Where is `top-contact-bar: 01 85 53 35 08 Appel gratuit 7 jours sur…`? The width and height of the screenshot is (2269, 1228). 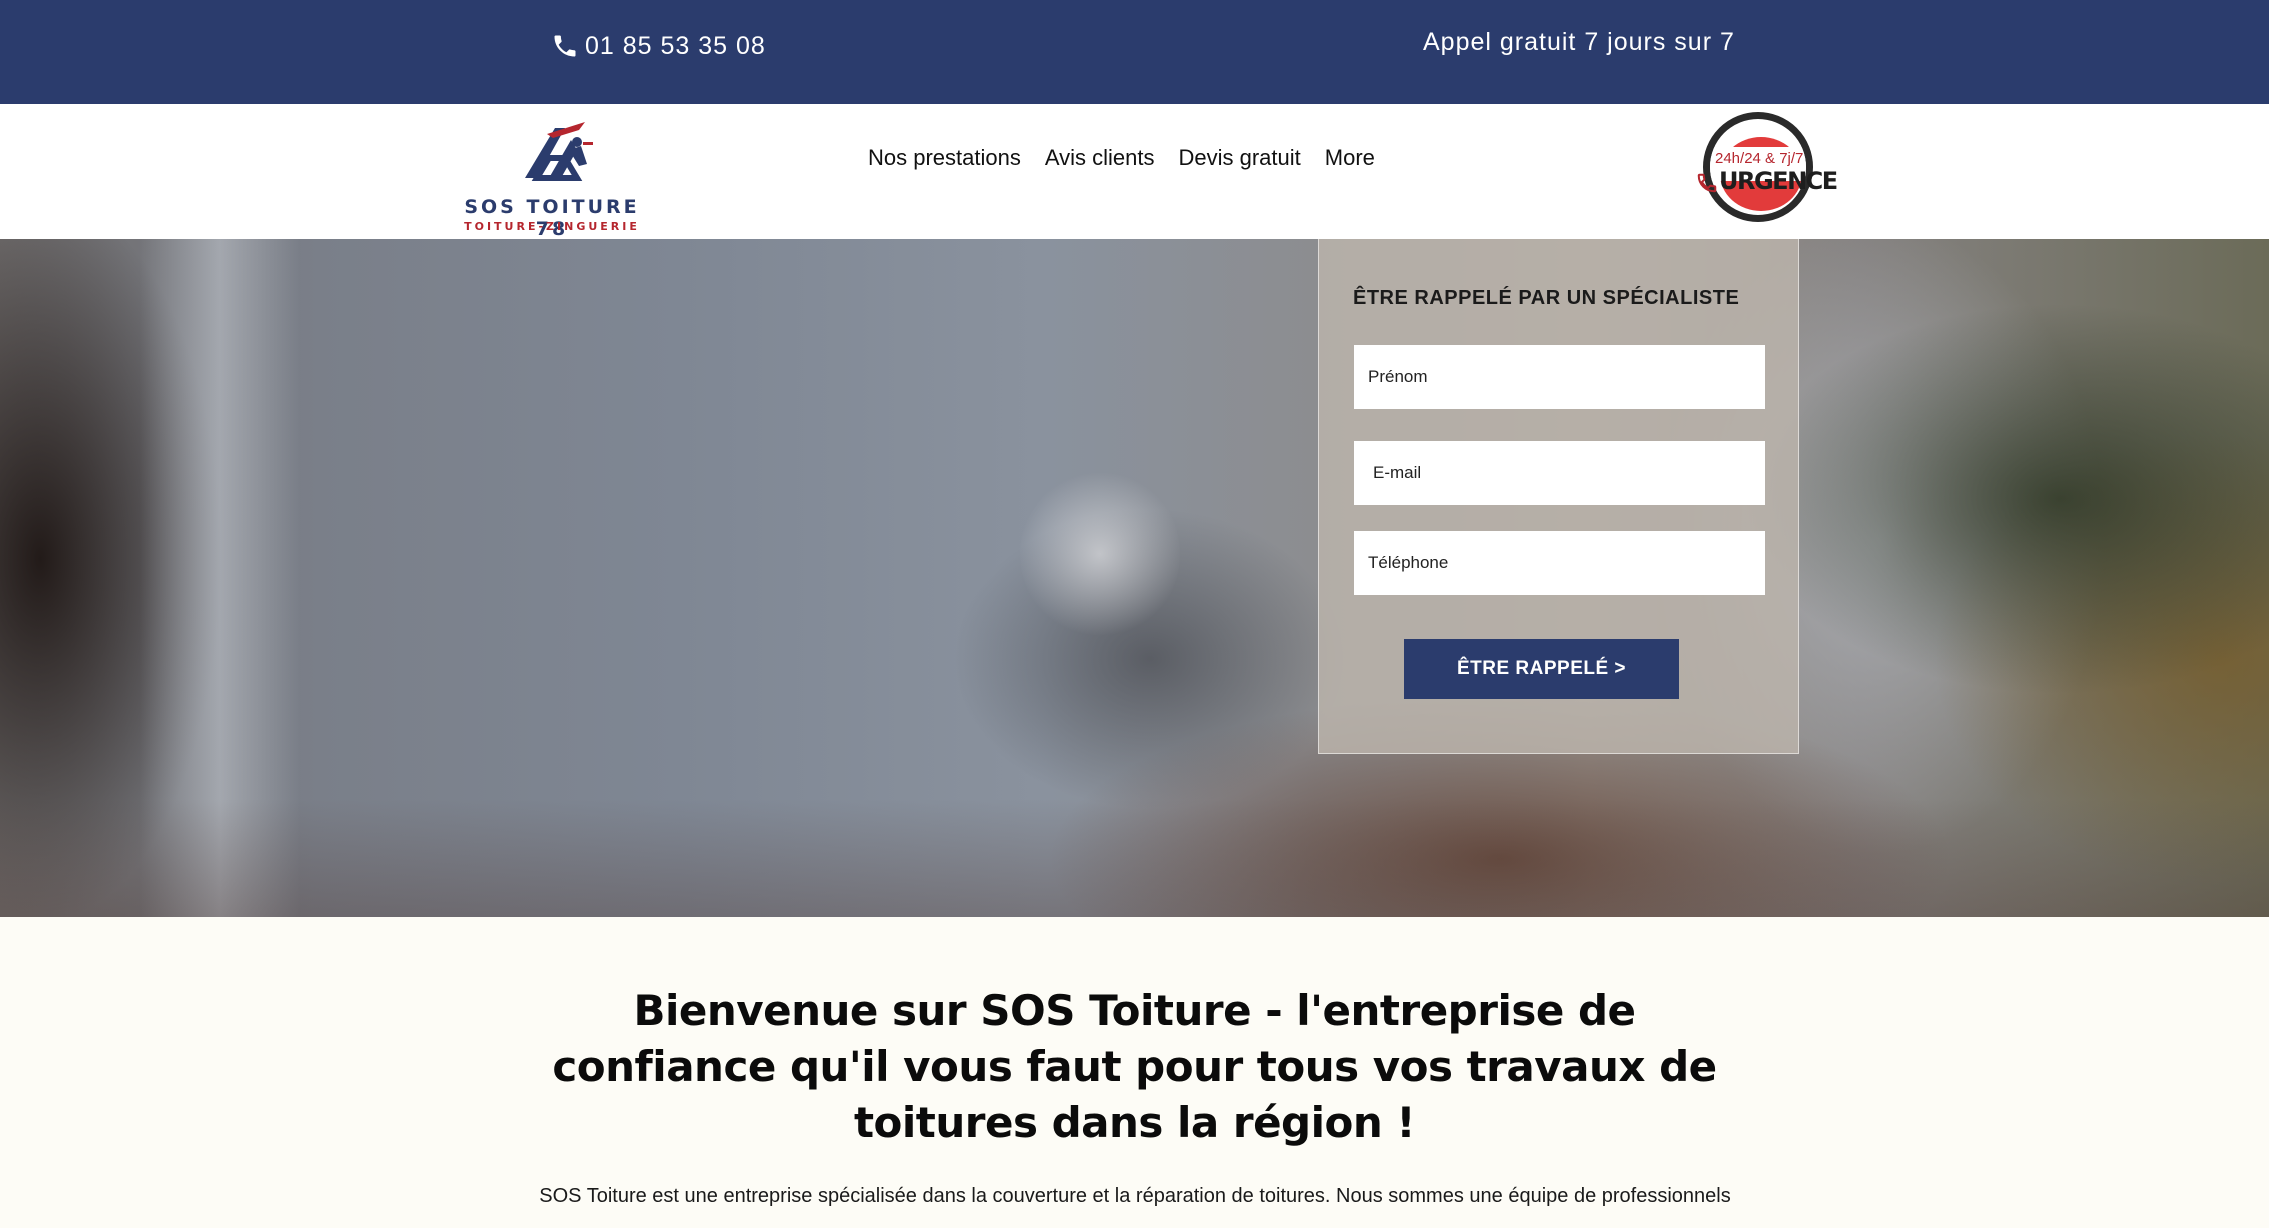
top-contact-bar: 01 85 53 35 08 Appel gratuit 7 jours sur… is located at coordinates (1134, 52).